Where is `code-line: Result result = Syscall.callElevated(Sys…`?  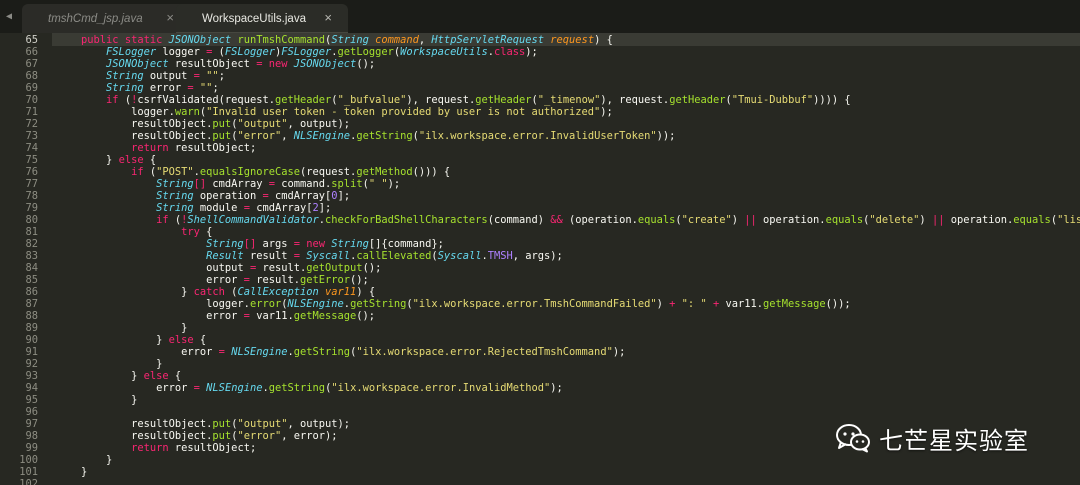 code-line: Result result = Syscall.callElevated(Sys… is located at coordinates (309, 256).